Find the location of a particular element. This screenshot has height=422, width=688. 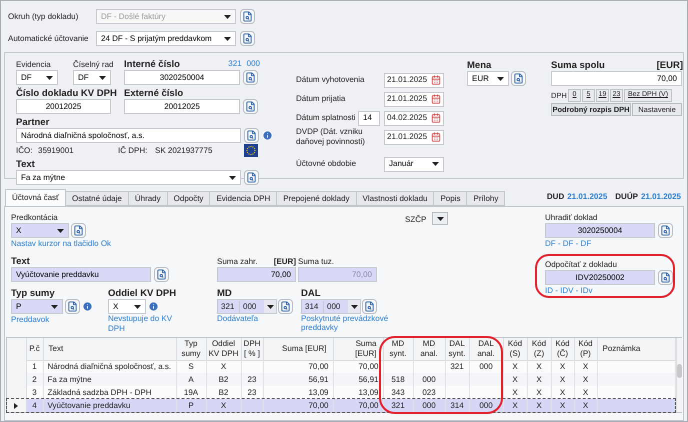

dropdown-button is located at coordinates (440, 218).